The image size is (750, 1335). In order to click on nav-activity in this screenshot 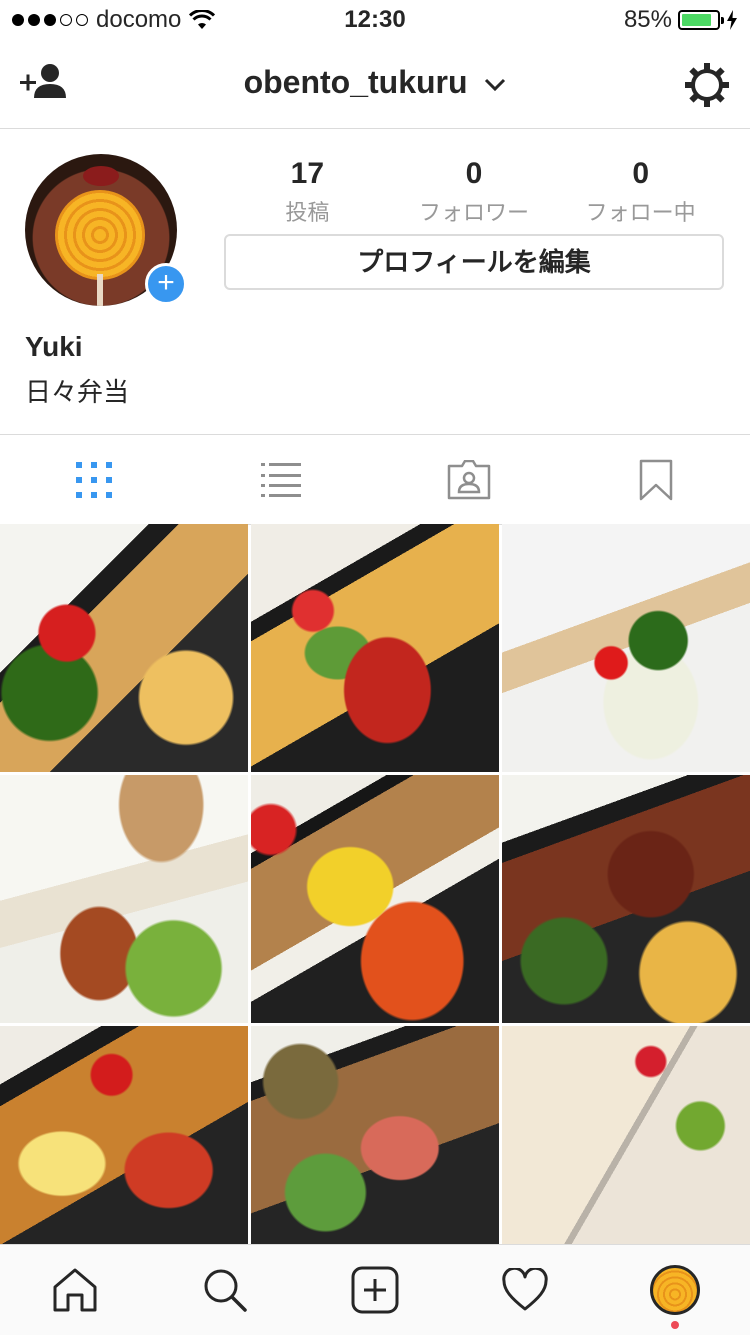, I will do `click(525, 1290)`.